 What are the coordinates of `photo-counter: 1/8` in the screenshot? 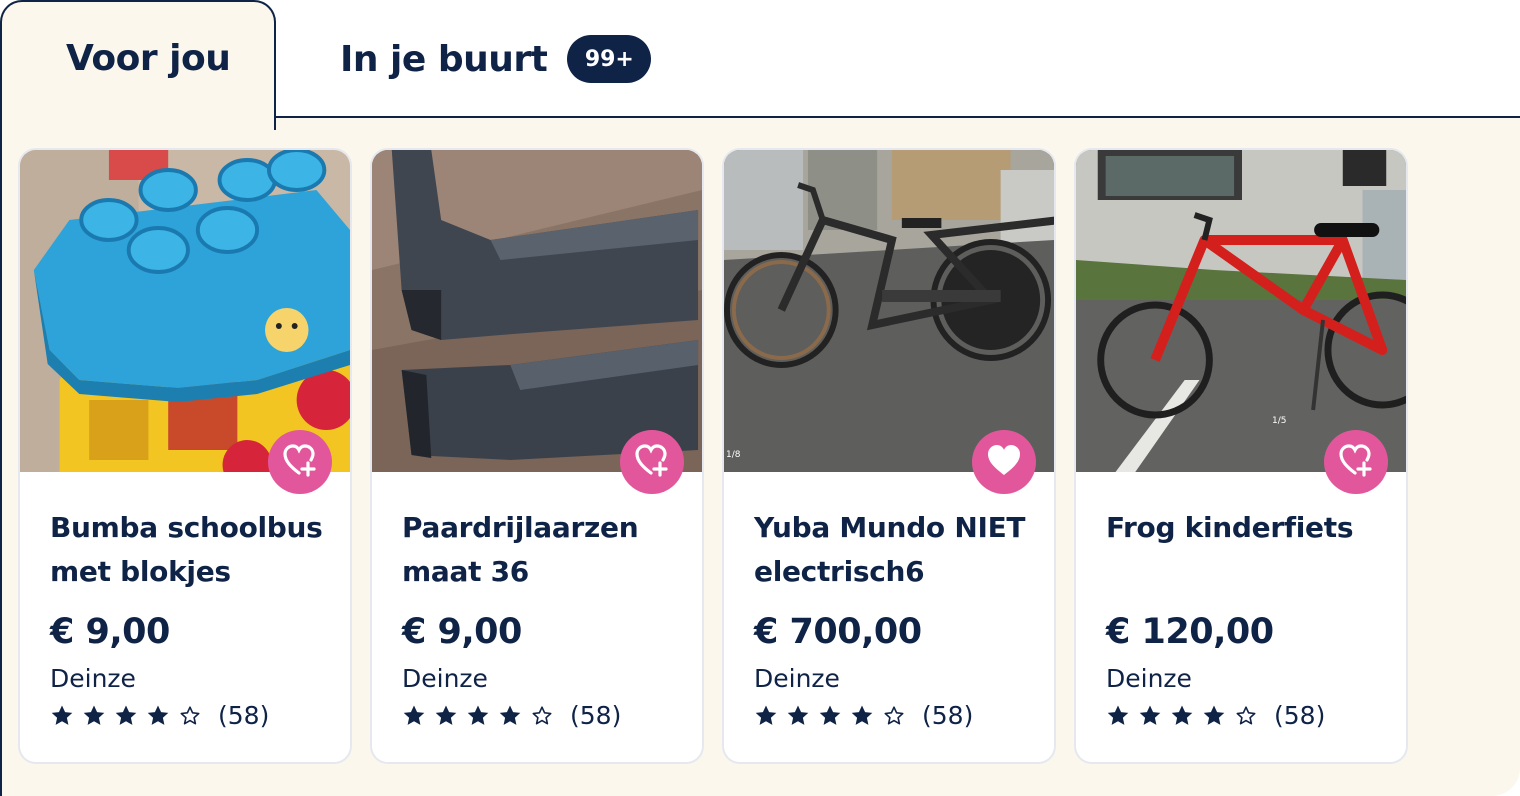 It's located at (733, 455).